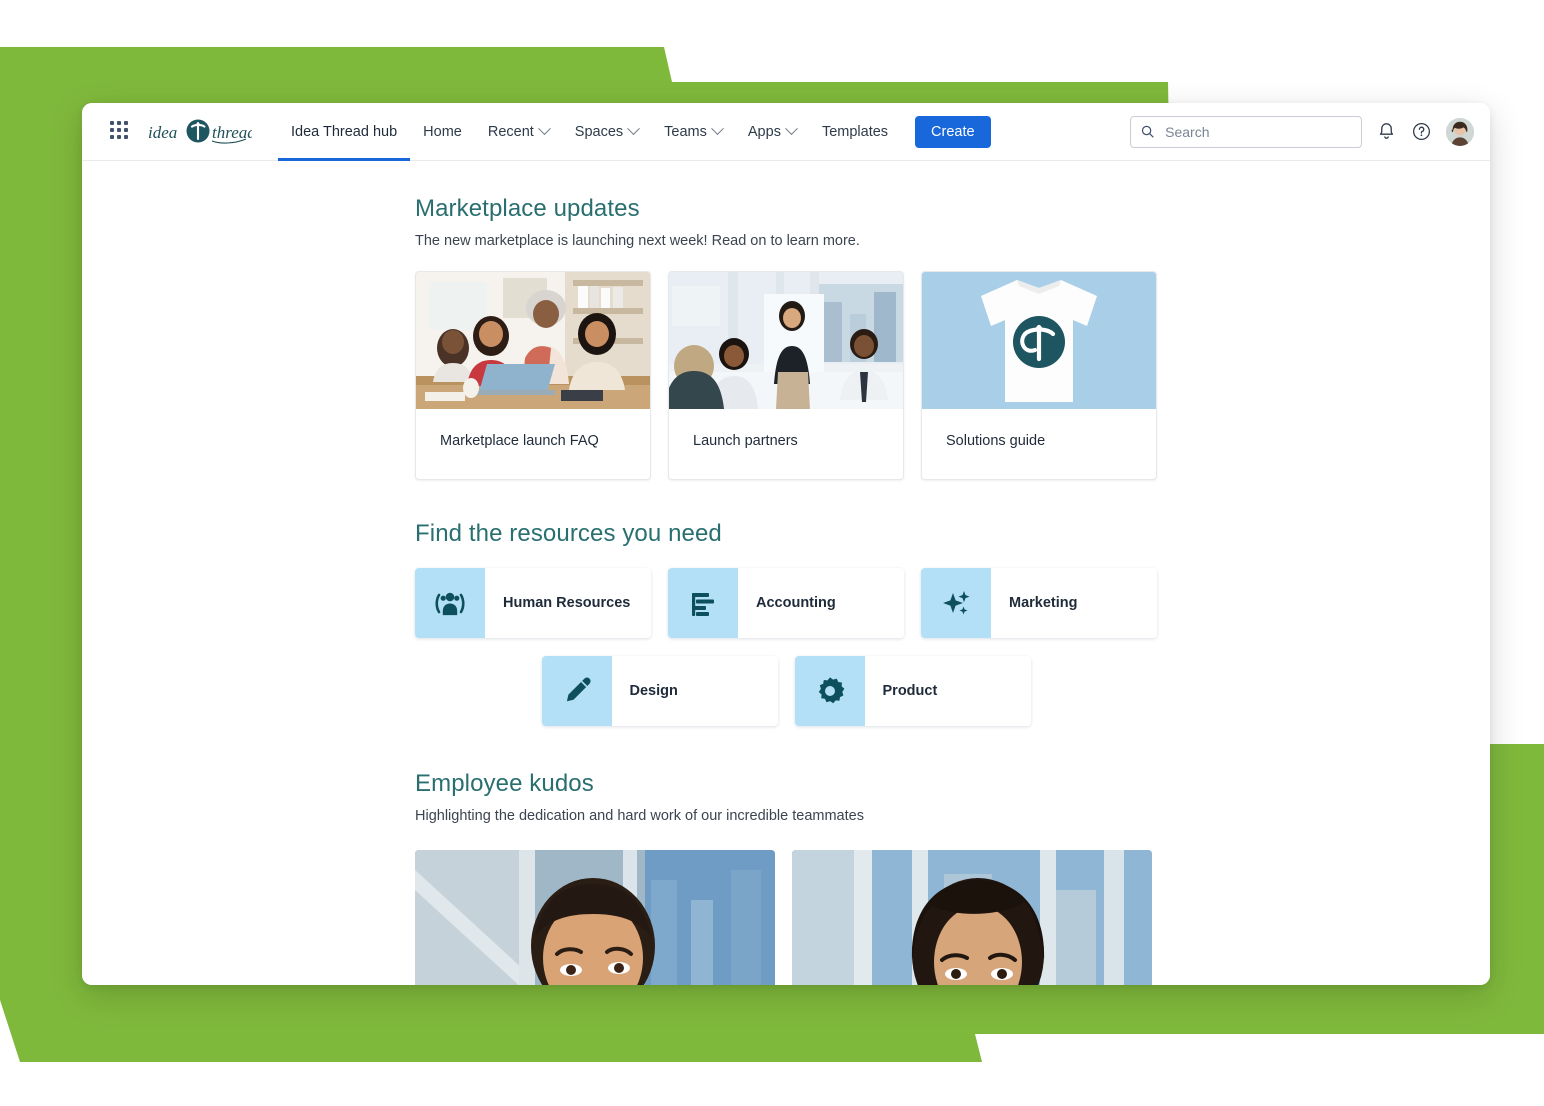 This screenshot has height=1106, width=1544. I want to click on bell-icon, so click(1386, 131).